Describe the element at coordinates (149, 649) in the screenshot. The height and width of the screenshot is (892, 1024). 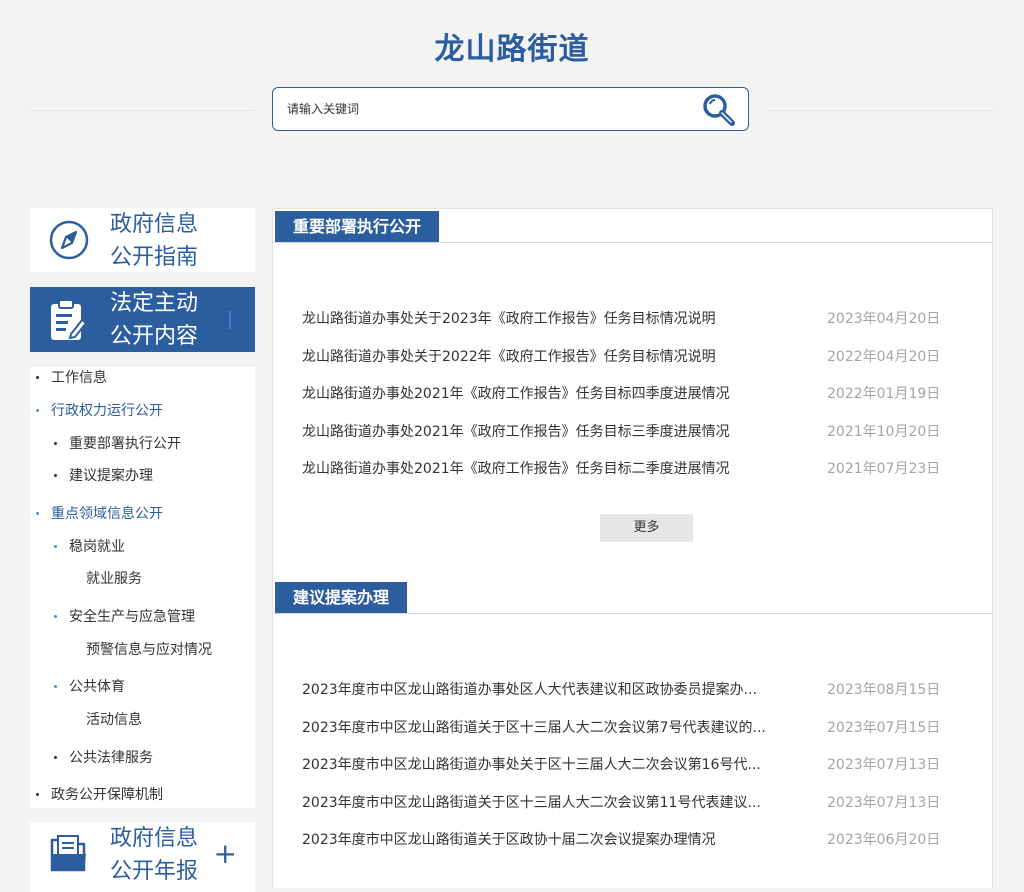
I see `nav-warning: 预警信息与应对情况` at that location.